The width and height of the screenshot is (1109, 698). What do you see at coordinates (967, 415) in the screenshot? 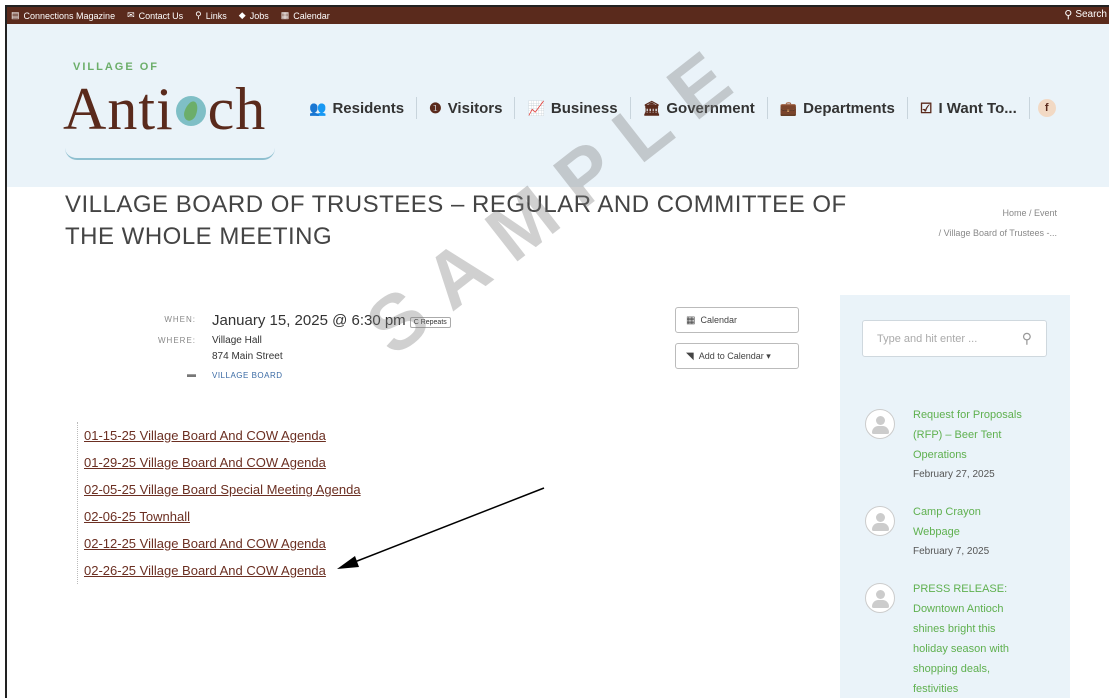
I see `post-title-line: Request for Proposals` at bounding box center [967, 415].